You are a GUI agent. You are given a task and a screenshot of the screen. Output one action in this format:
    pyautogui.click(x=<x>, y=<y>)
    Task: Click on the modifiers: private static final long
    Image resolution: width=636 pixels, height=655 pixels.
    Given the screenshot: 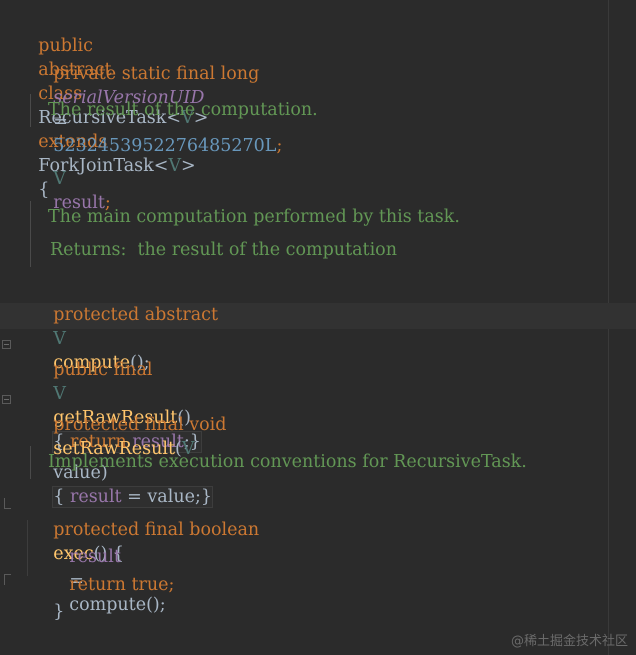 What is the action you would take?
    pyautogui.click(x=156, y=74)
    